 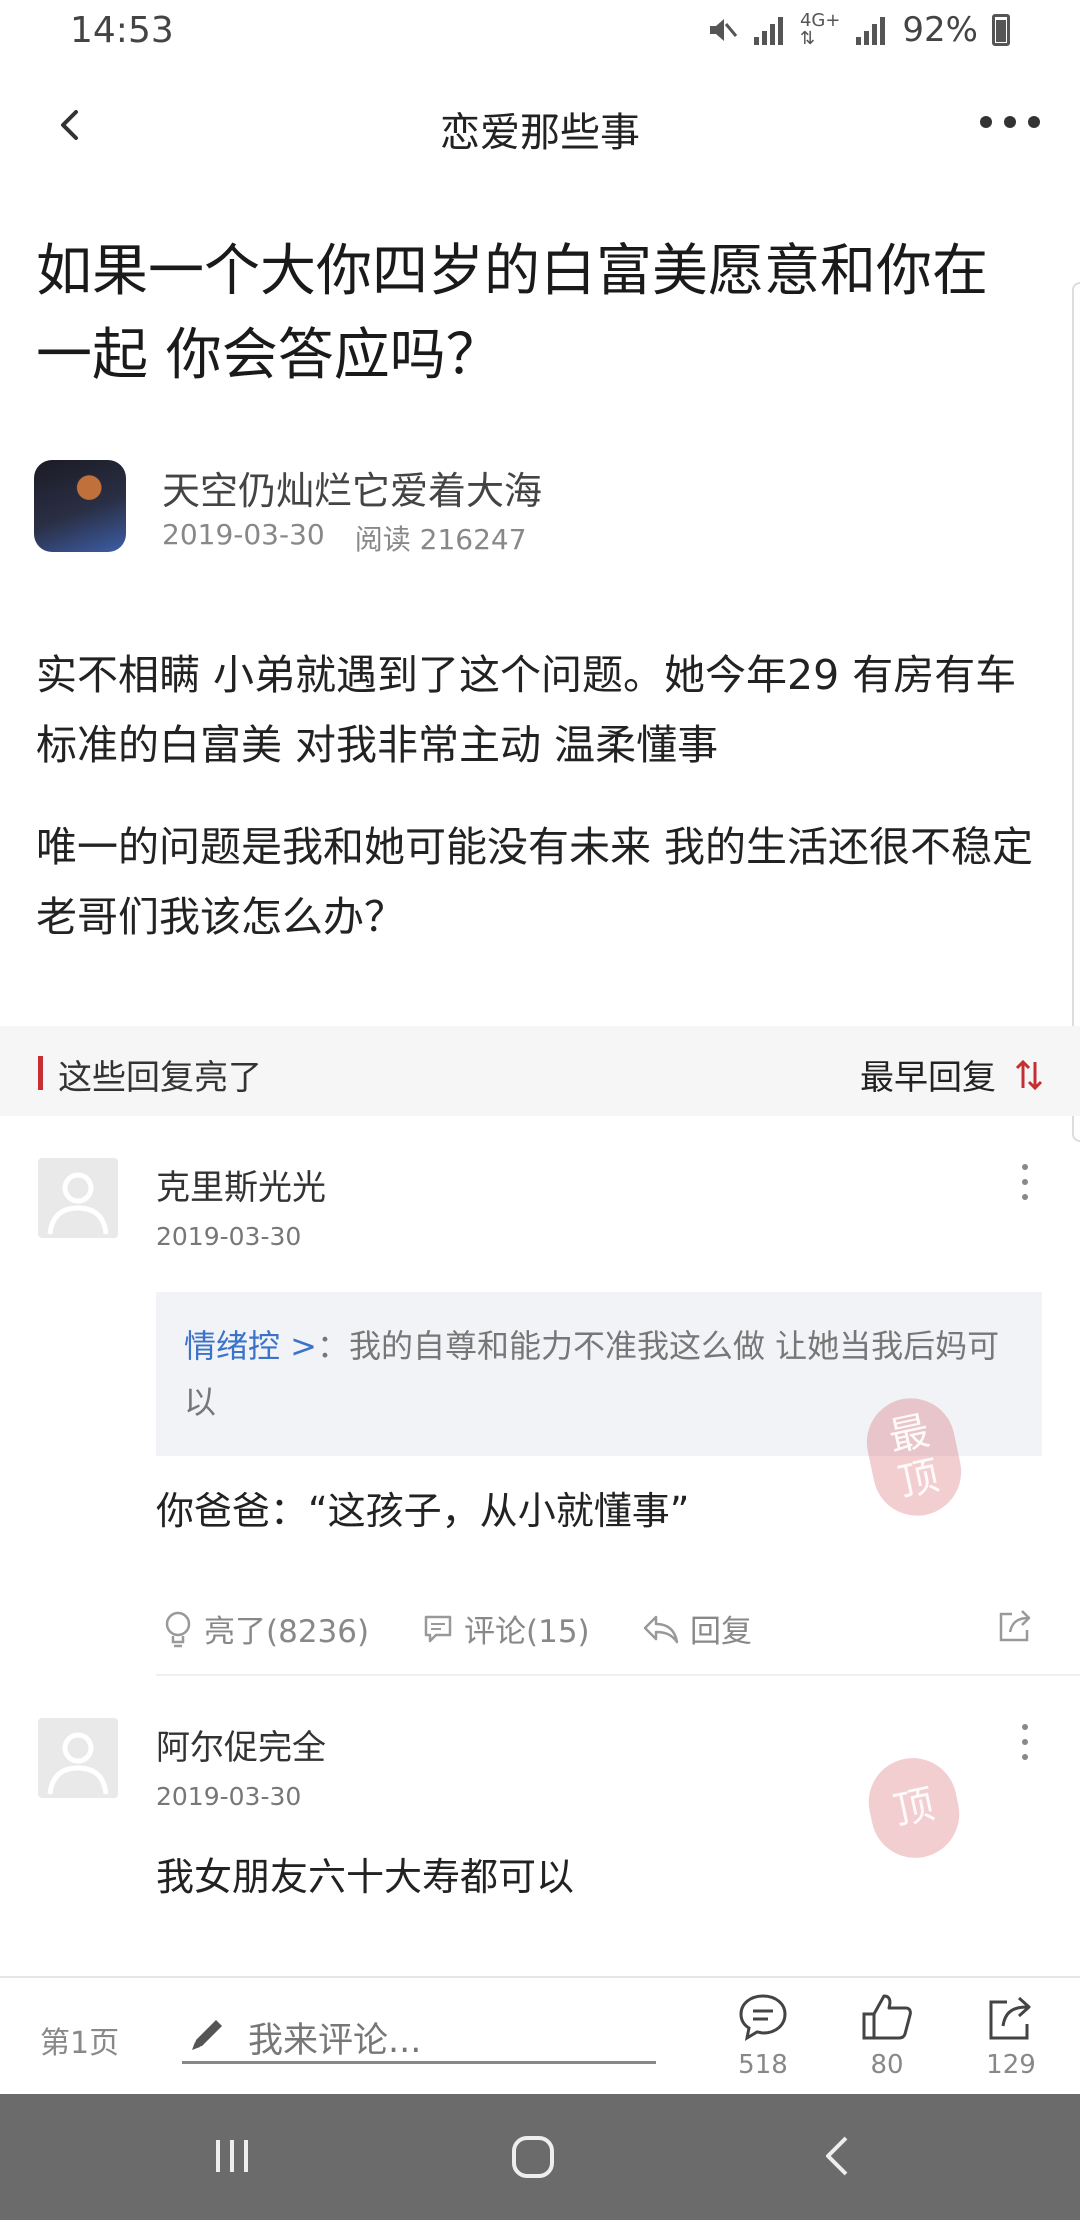 What do you see at coordinates (820, 29) in the screenshot?
I see `network-4g-icon: 4G+ ⇅` at bounding box center [820, 29].